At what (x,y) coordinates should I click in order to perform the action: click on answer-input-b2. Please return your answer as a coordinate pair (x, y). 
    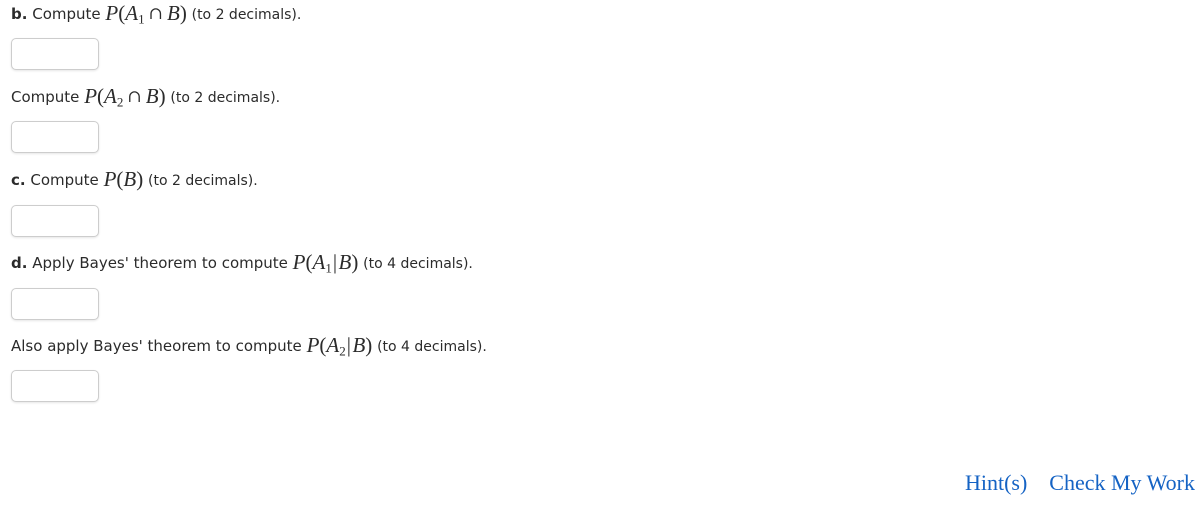
    Looking at the image, I should click on (55, 137).